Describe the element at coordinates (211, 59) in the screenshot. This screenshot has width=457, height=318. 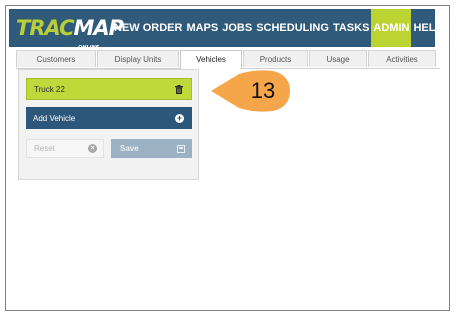
I see `tab-vehicles: Vehicles` at that location.